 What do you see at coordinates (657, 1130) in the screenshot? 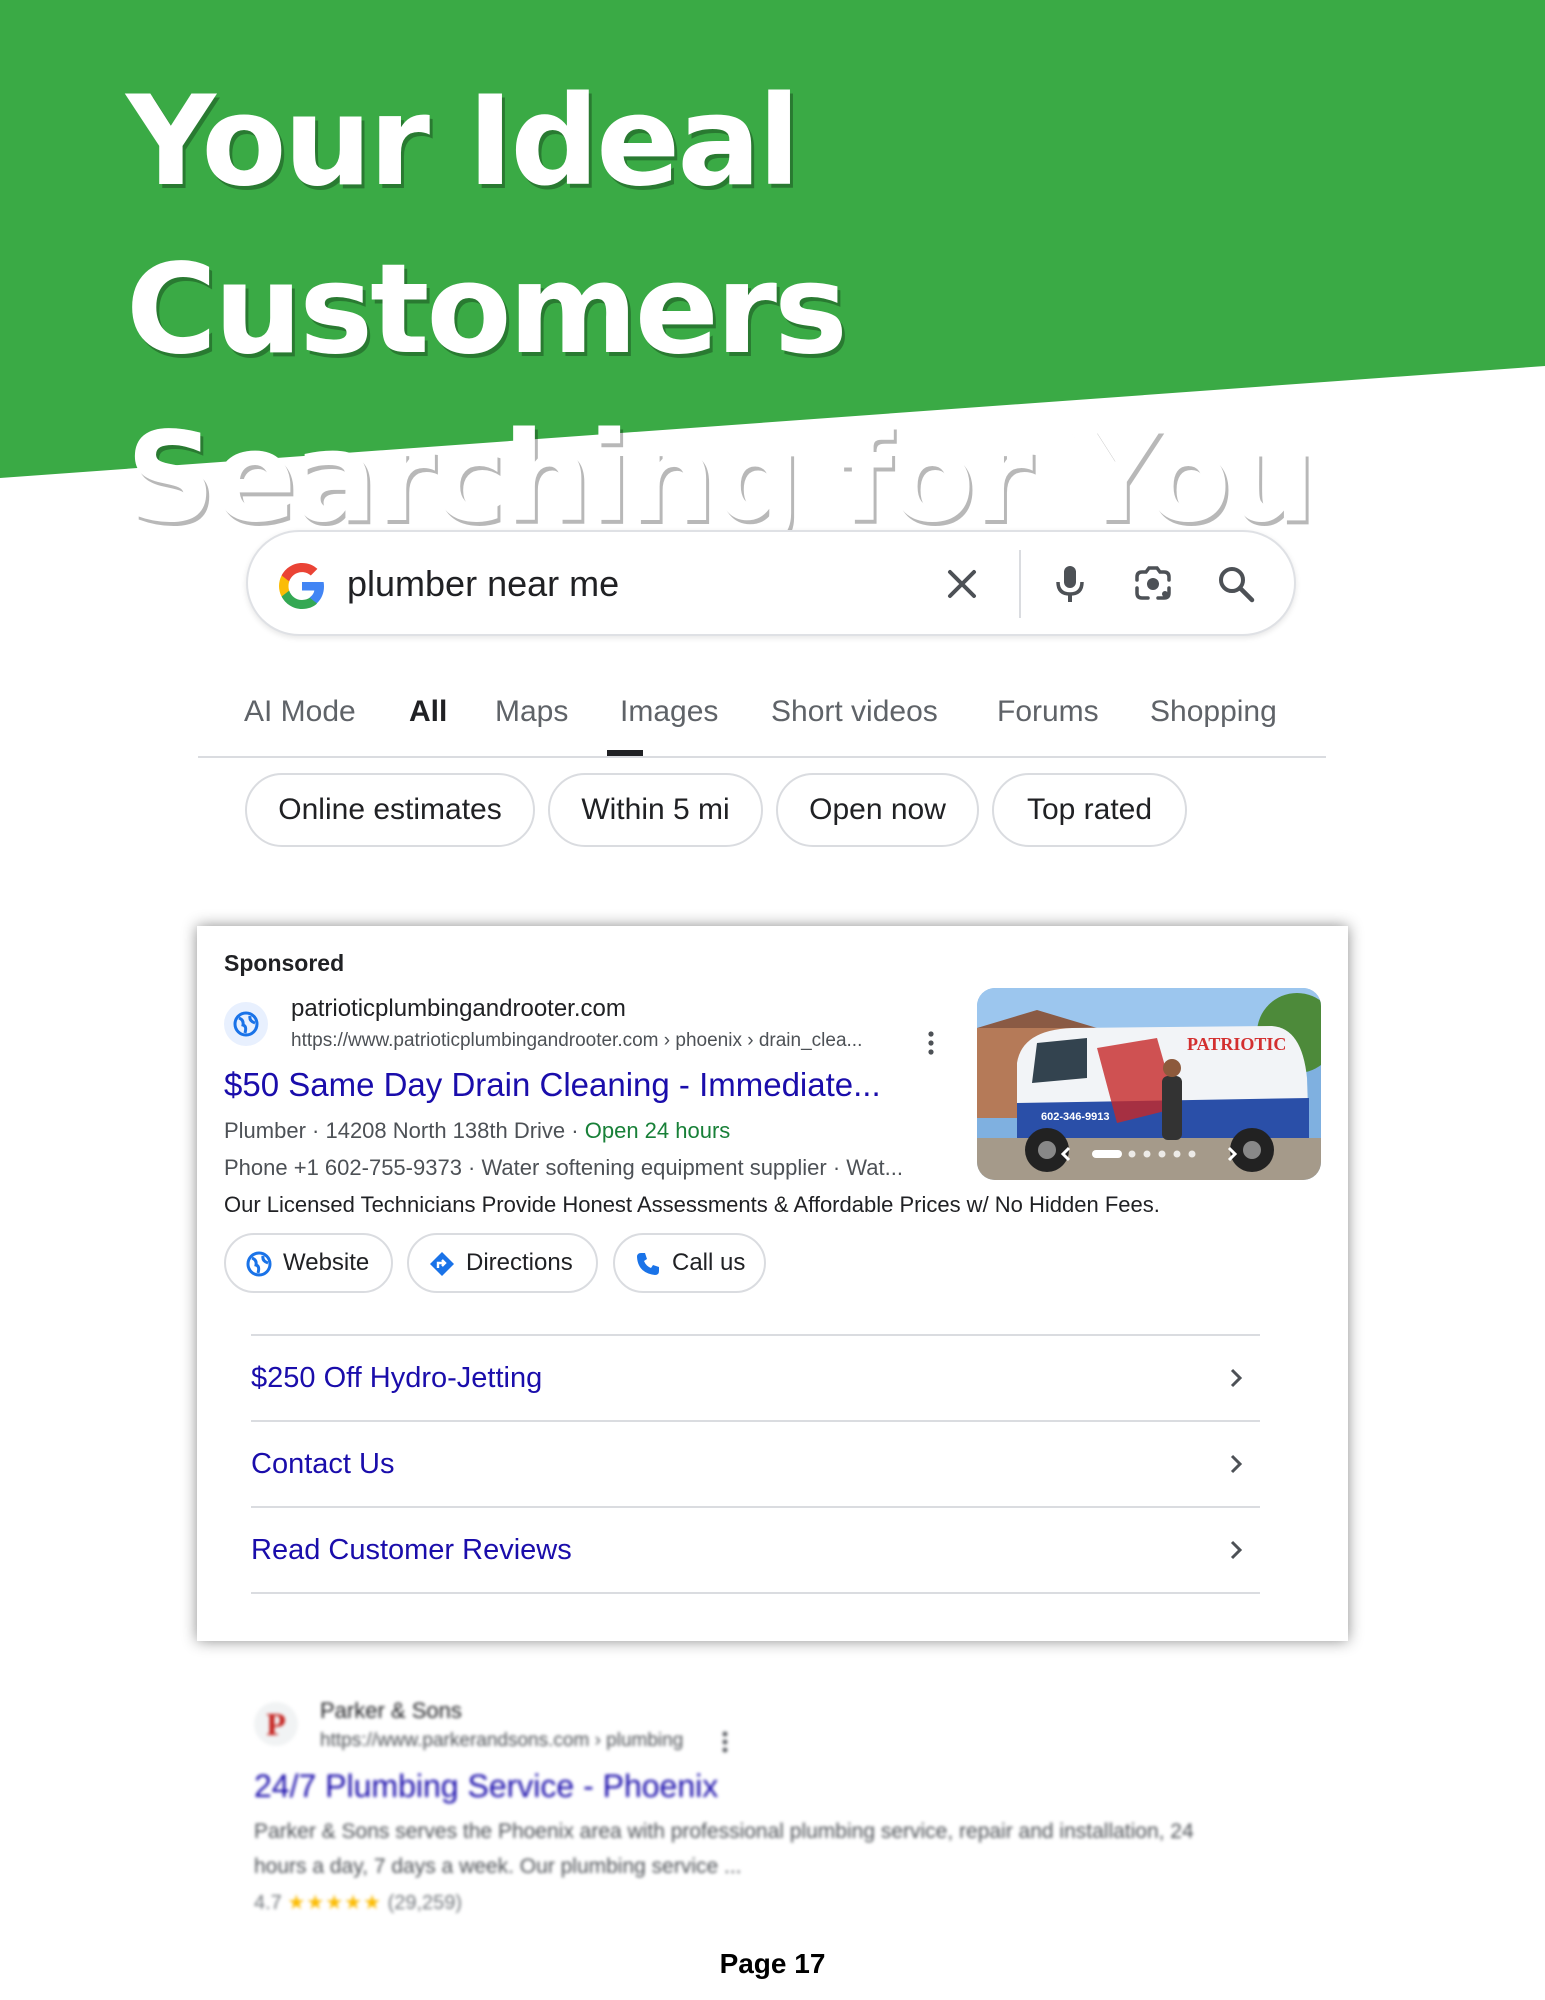
I see `open-status: Open 24 hours` at bounding box center [657, 1130].